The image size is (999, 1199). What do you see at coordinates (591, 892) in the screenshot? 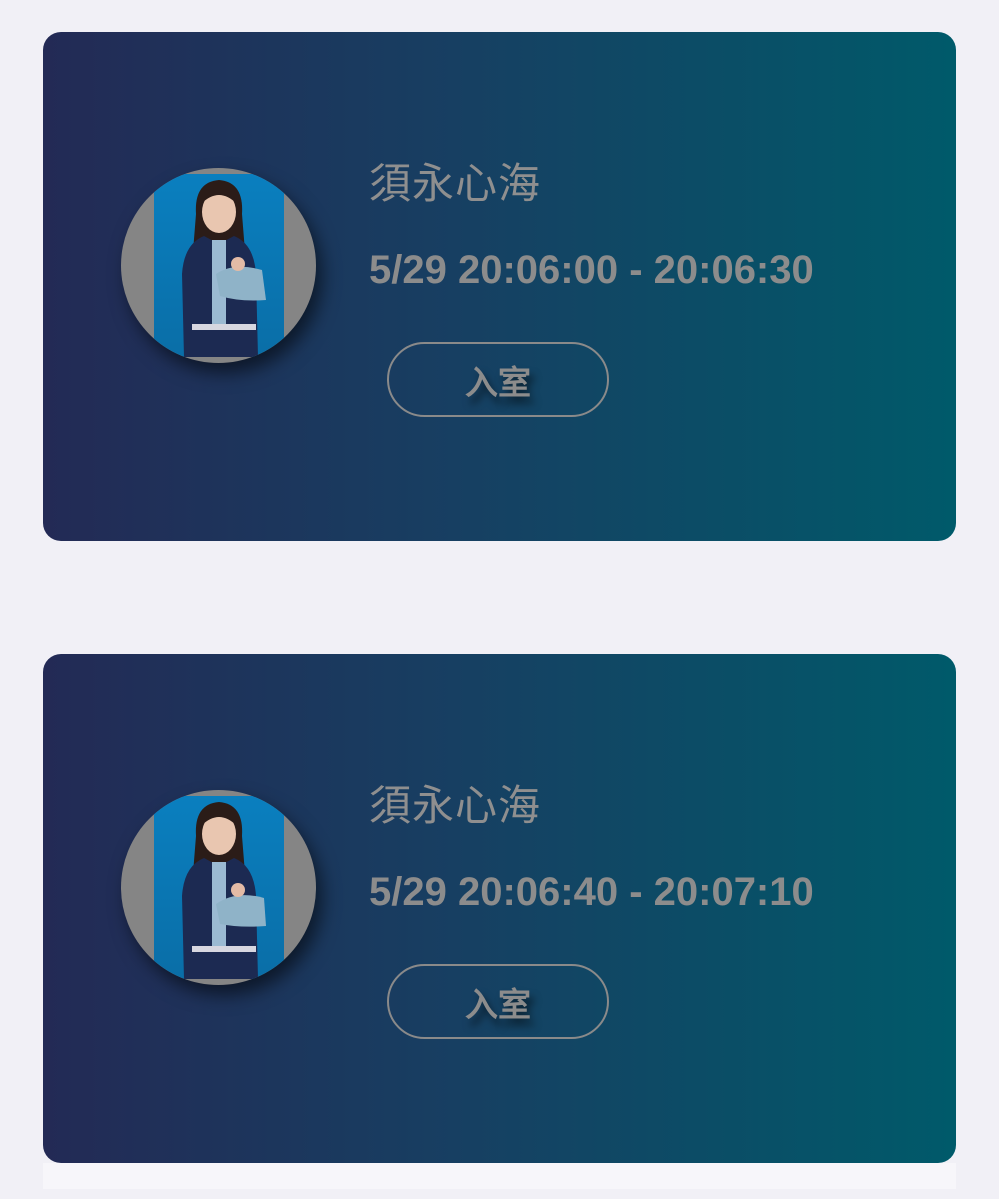
I see `session-time-range: 5/29 20:06:40 - 20:07:10` at bounding box center [591, 892].